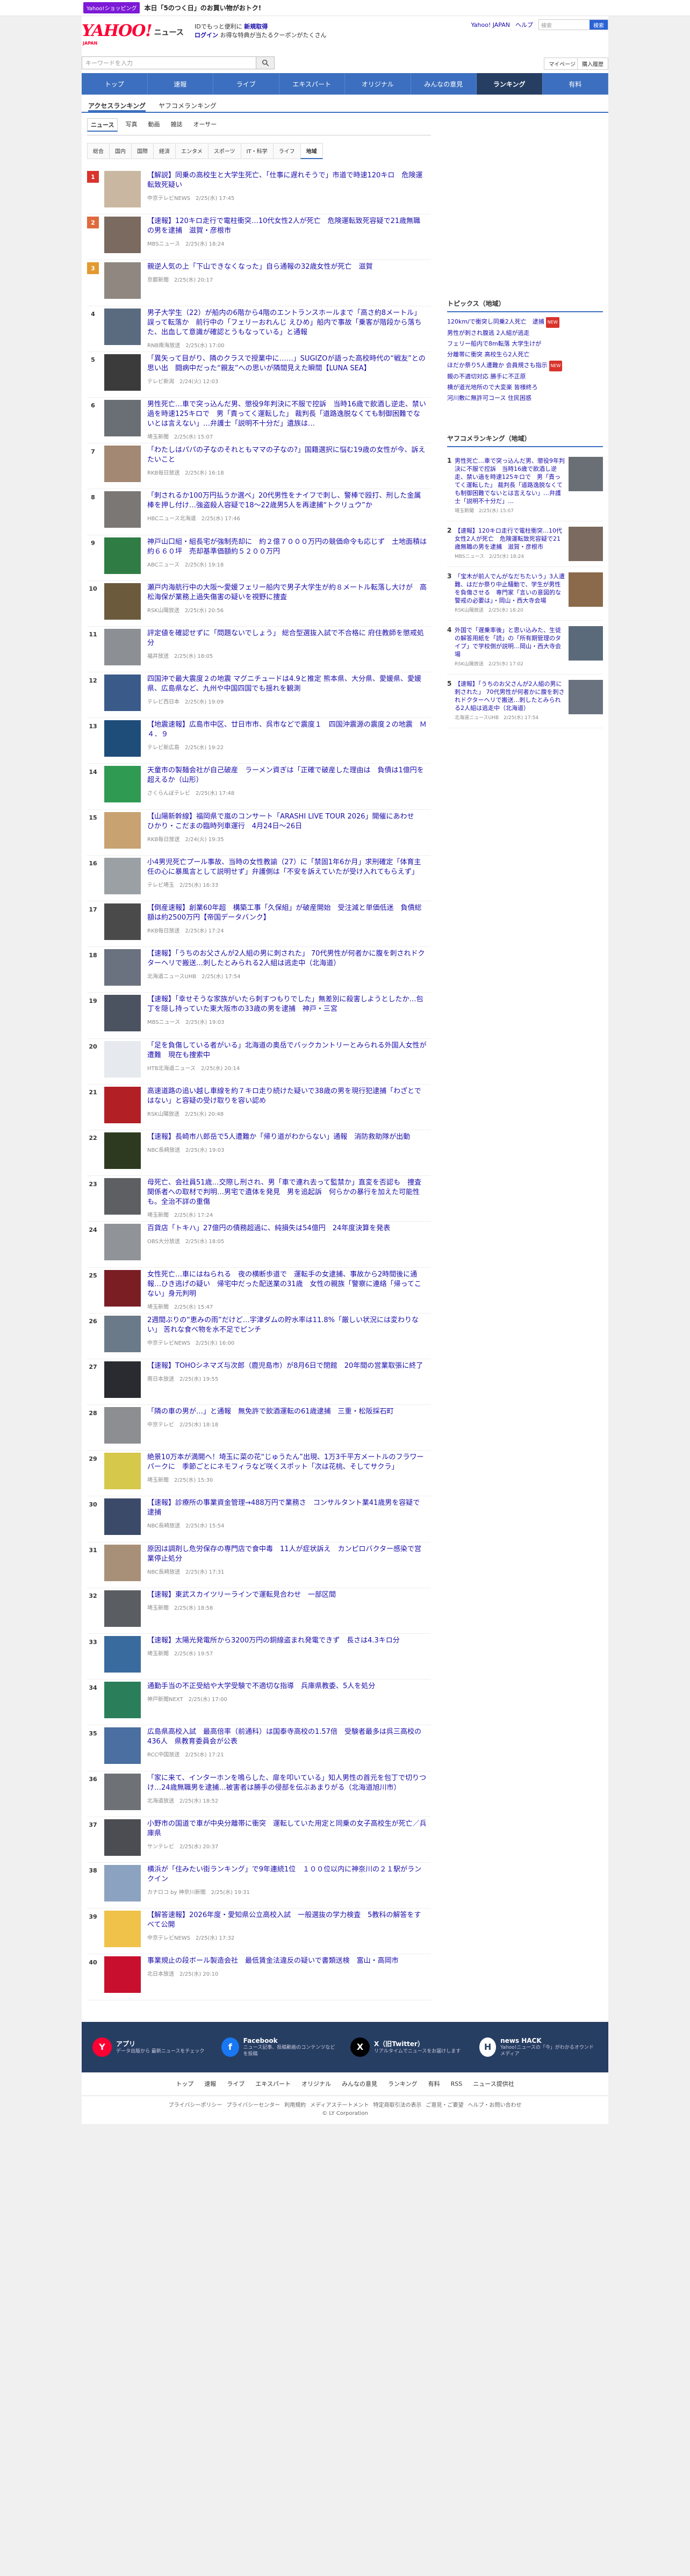  Describe the element at coordinates (457, 2083) in the screenshot. I see `footer-nav-link: RSS` at that location.